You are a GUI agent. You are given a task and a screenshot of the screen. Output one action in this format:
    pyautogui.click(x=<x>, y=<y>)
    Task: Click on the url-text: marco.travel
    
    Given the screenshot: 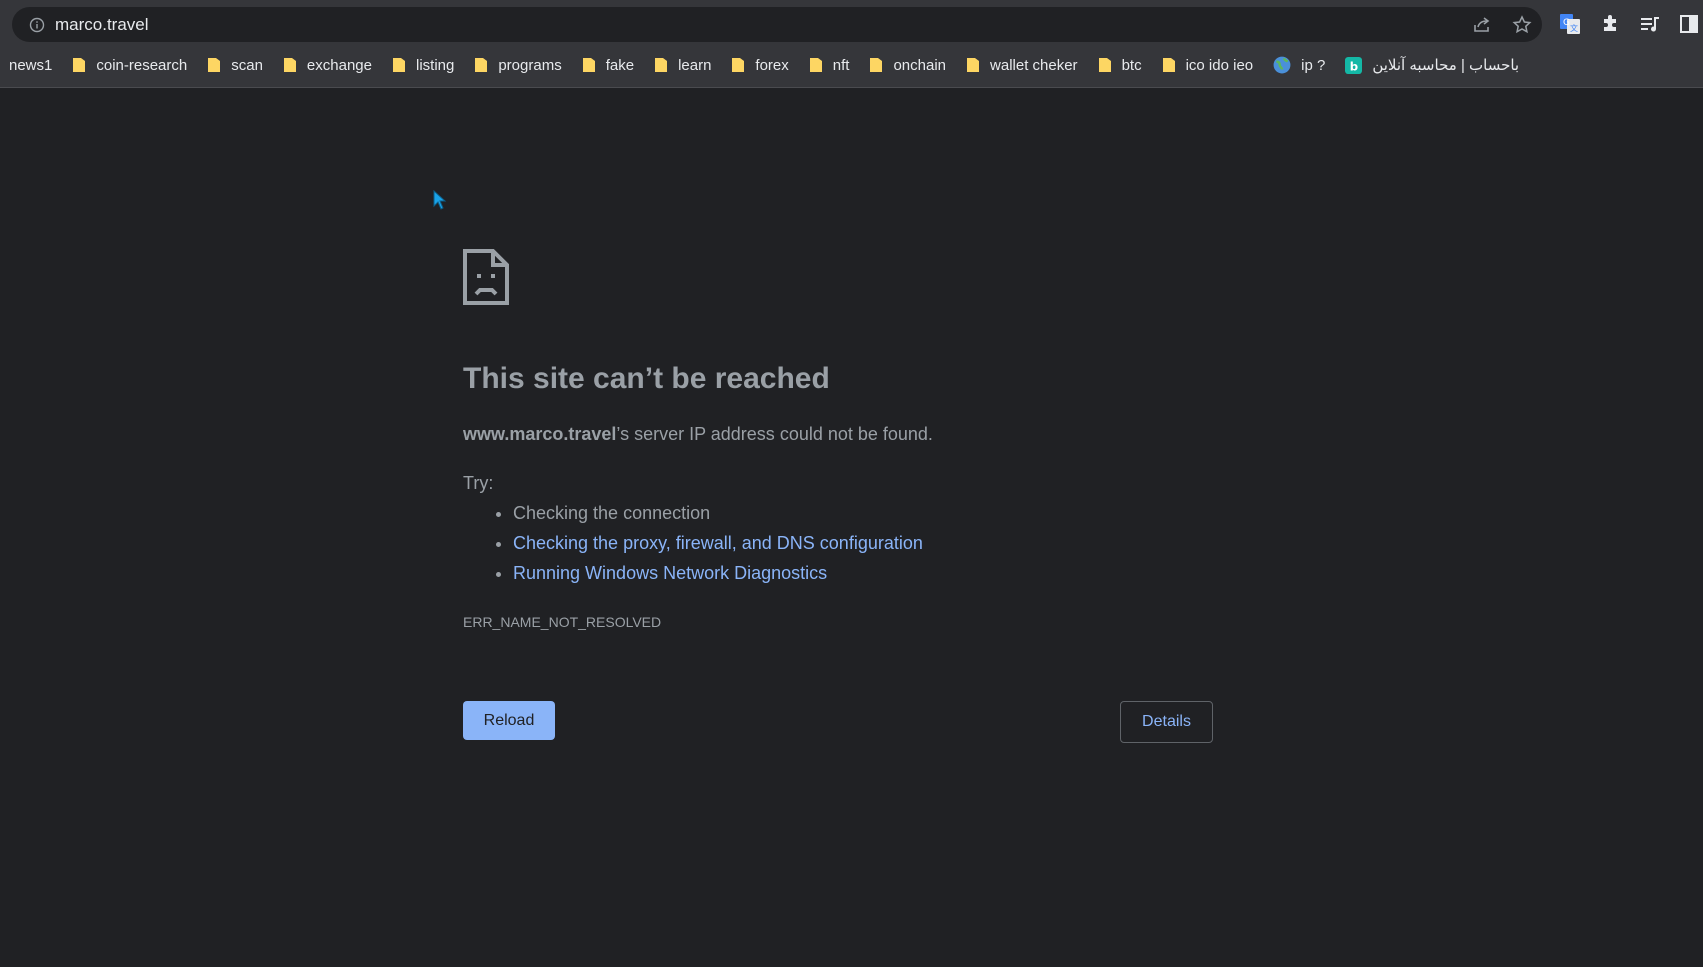 What is the action you would take?
    pyautogui.click(x=102, y=25)
    